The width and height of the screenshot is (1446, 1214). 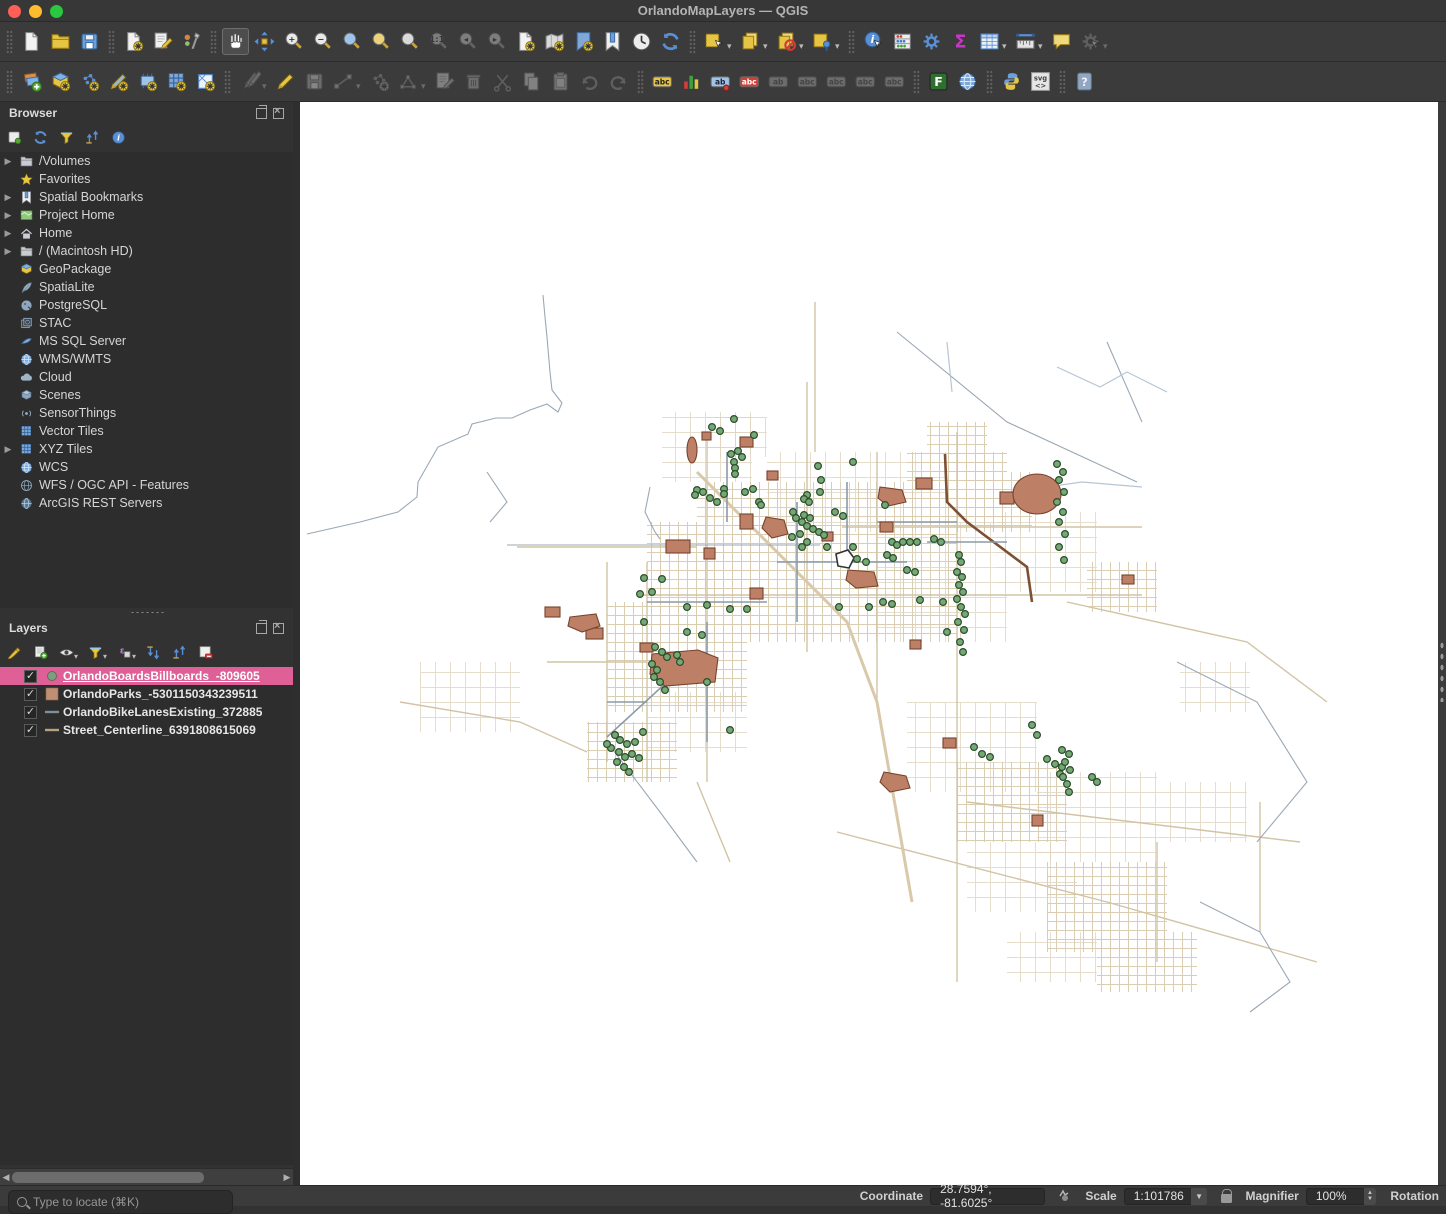 I want to click on run-feature-action-button, so click(x=1090, y=41).